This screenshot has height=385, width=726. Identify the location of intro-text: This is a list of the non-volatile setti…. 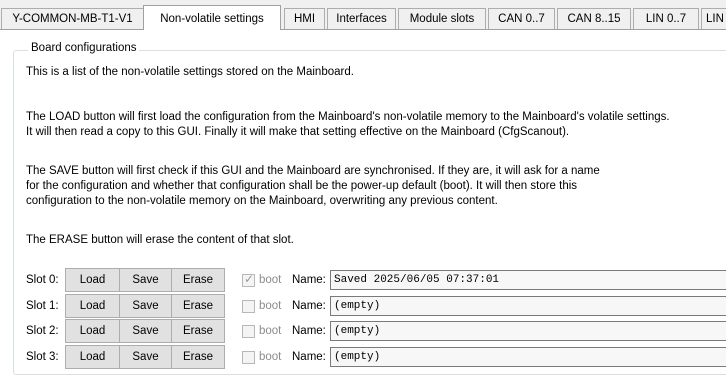
(190, 72).